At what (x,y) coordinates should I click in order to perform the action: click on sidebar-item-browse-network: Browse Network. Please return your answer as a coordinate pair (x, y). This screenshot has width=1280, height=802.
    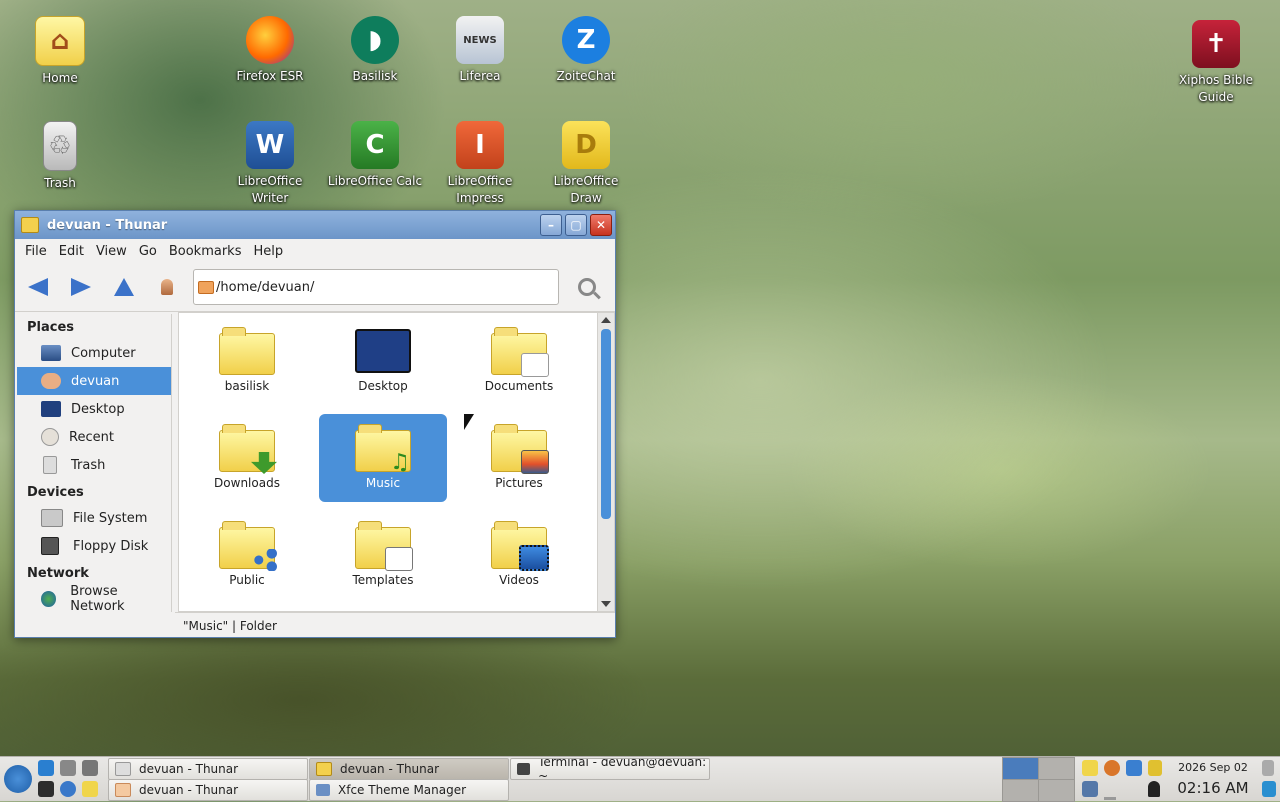
    Looking at the image, I should click on (94, 599).